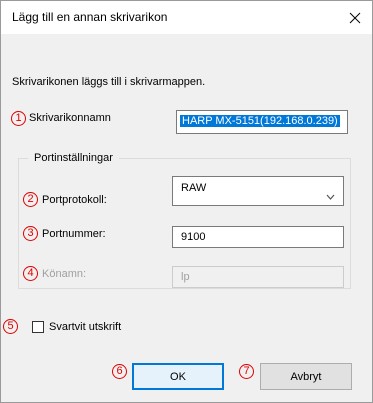  What do you see at coordinates (18, 118) in the screenshot?
I see `marker-1: 1` at bounding box center [18, 118].